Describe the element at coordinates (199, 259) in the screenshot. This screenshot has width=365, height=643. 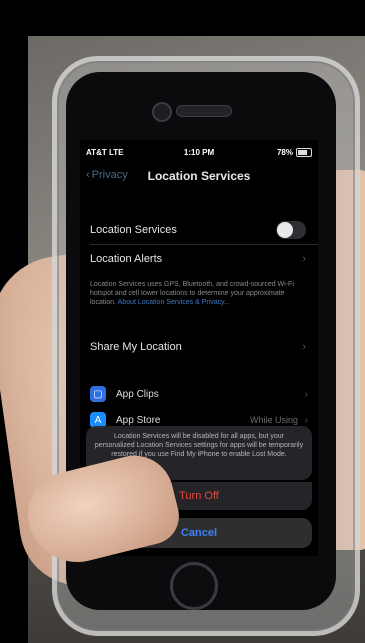
I see `location-alerts-row: Location Alerts ›` at that location.